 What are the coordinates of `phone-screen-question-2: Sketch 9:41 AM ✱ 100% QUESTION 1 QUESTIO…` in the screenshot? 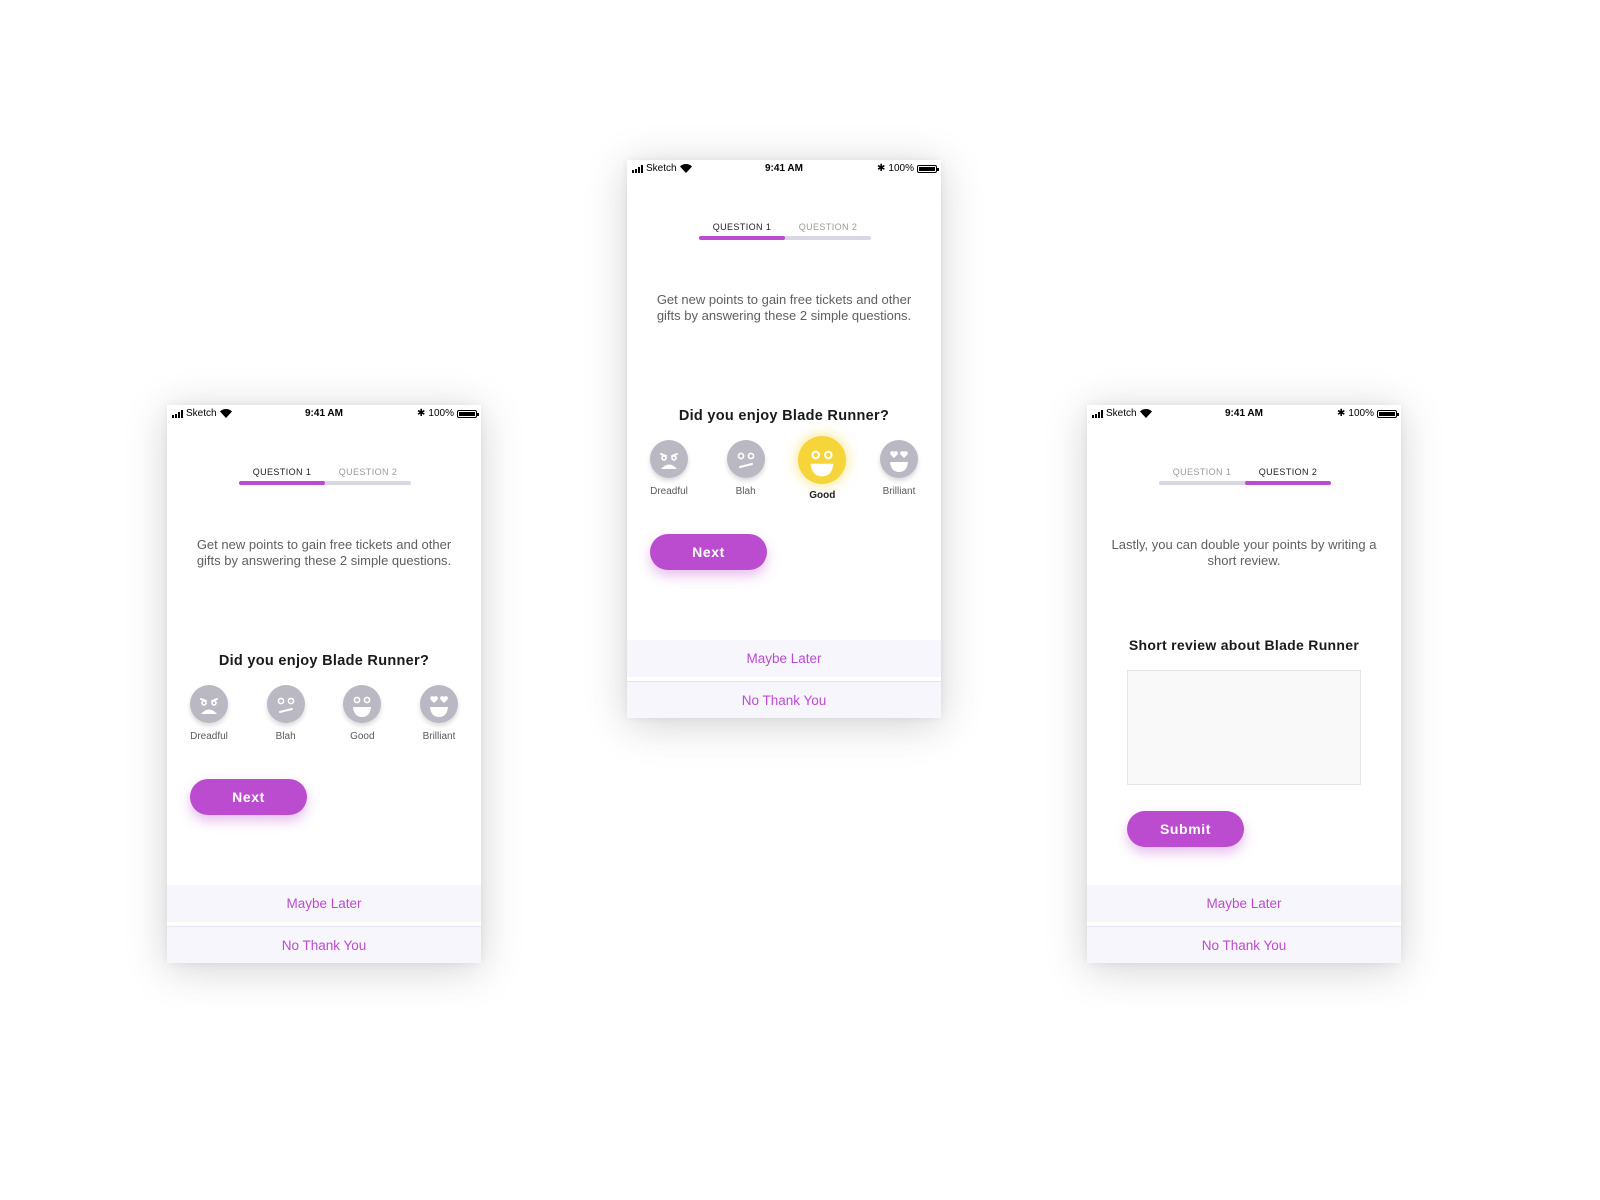 It's located at (1244, 684).